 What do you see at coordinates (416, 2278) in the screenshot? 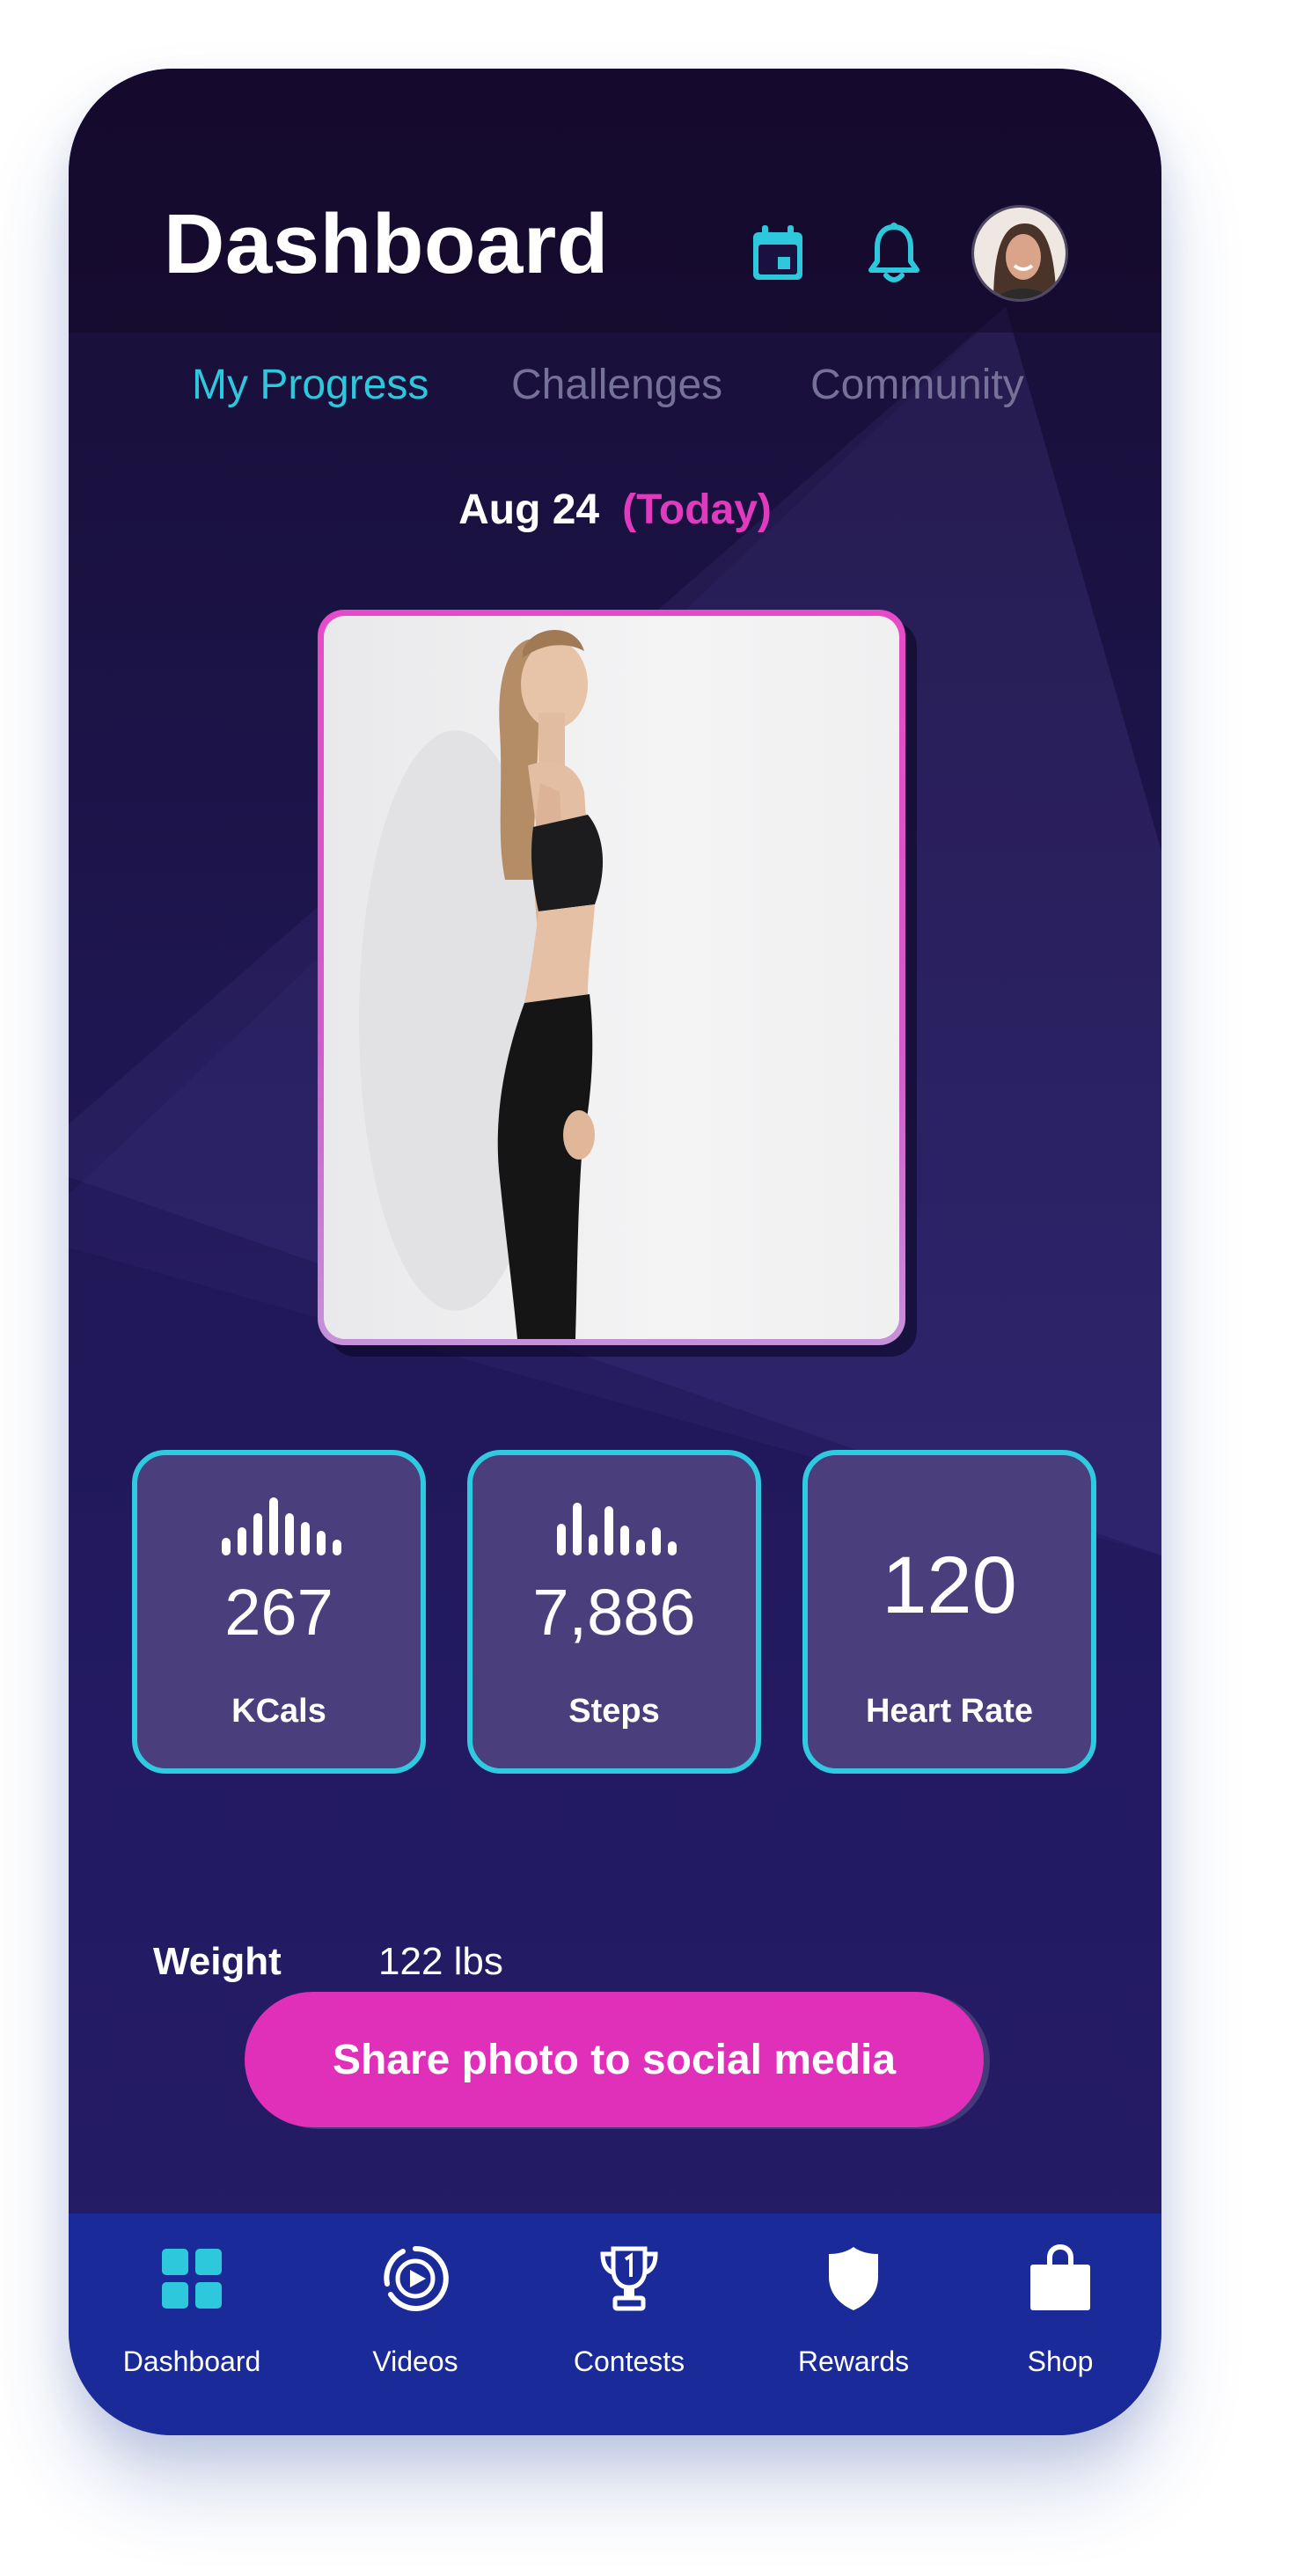
I see `play-circle-icon` at bounding box center [416, 2278].